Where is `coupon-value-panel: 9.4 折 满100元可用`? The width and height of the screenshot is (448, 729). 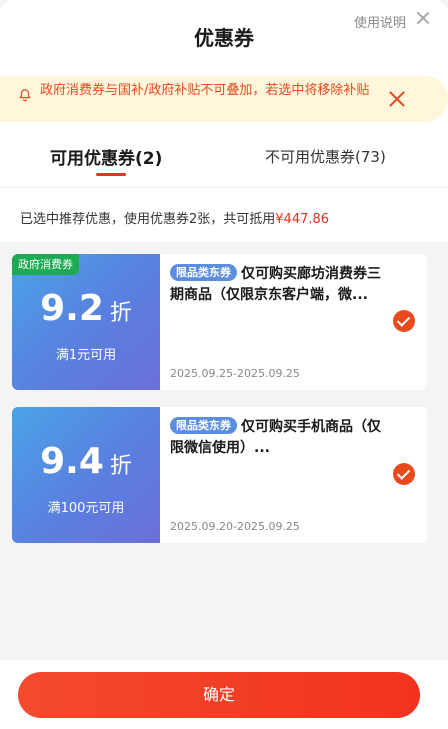 coupon-value-panel: 9.4 折 满100元可用 is located at coordinates (86, 475).